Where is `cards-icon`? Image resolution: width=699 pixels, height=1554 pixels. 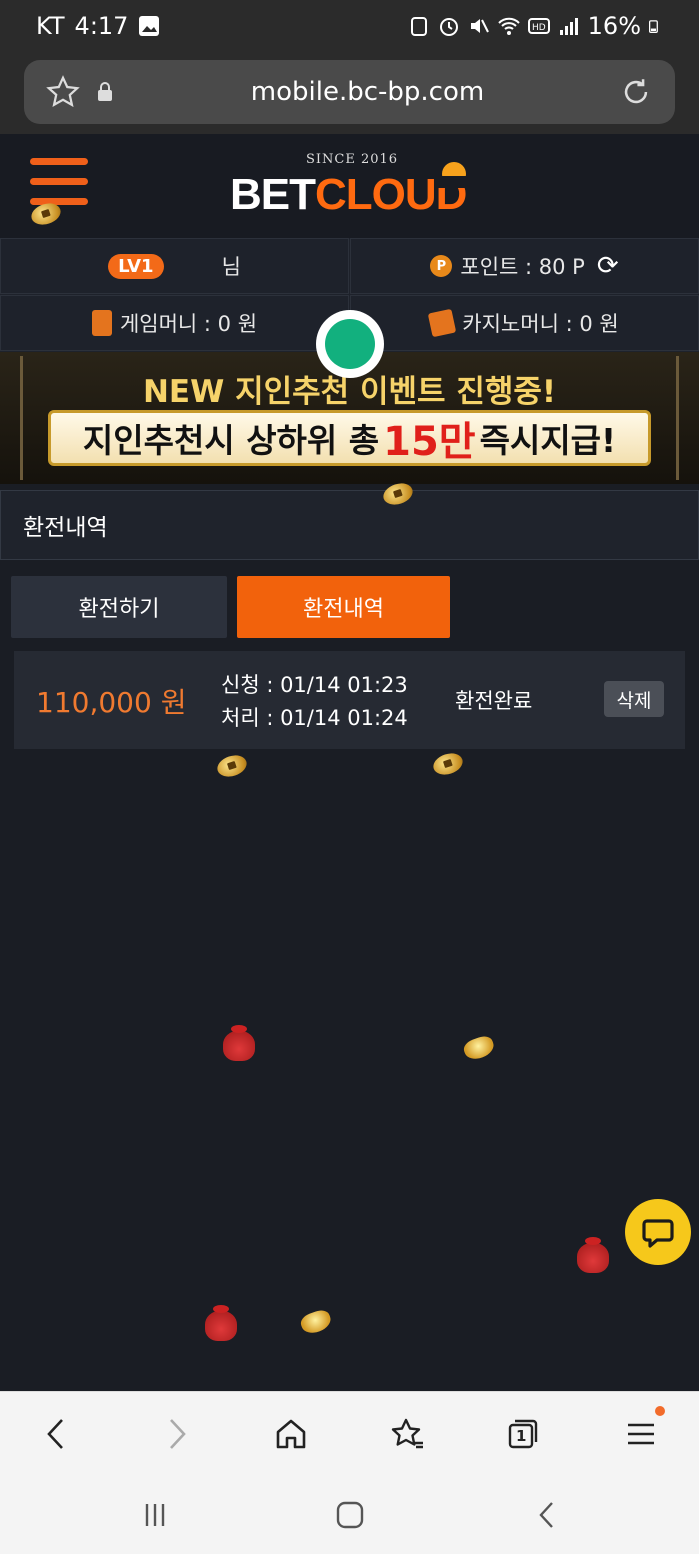
cards-icon is located at coordinates (442, 323).